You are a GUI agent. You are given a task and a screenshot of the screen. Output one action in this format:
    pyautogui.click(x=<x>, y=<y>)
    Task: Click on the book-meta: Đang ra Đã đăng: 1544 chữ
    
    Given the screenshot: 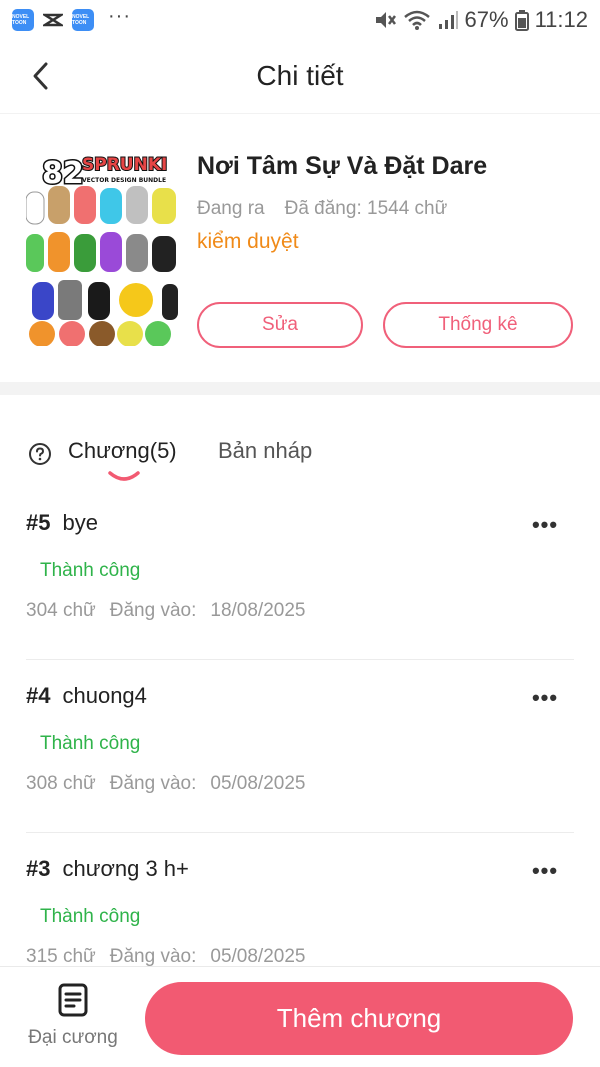 What is the action you would take?
    pyautogui.click(x=322, y=209)
    